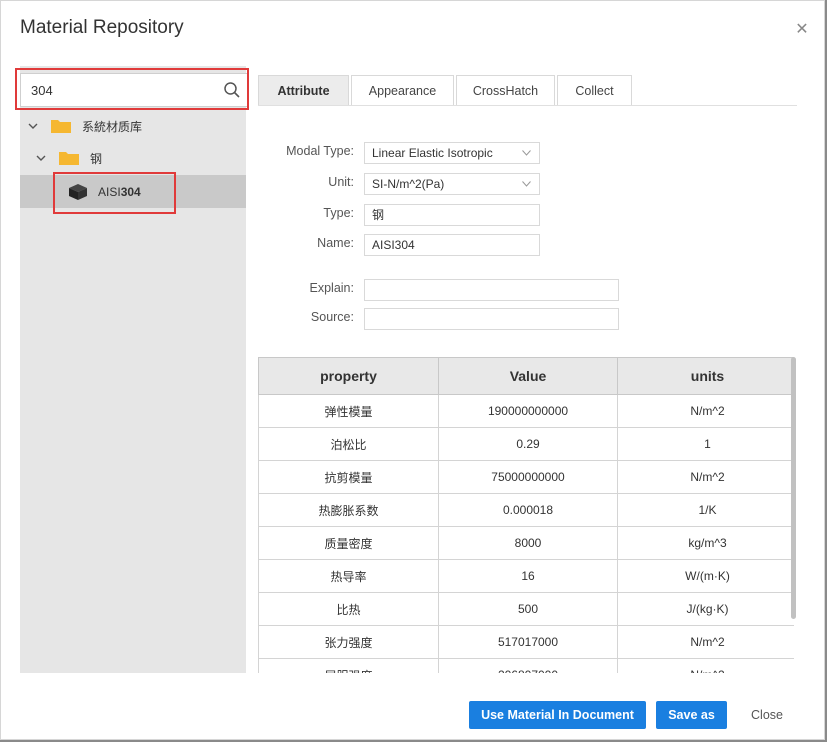  I want to click on cell-value: 8000, so click(528, 543).